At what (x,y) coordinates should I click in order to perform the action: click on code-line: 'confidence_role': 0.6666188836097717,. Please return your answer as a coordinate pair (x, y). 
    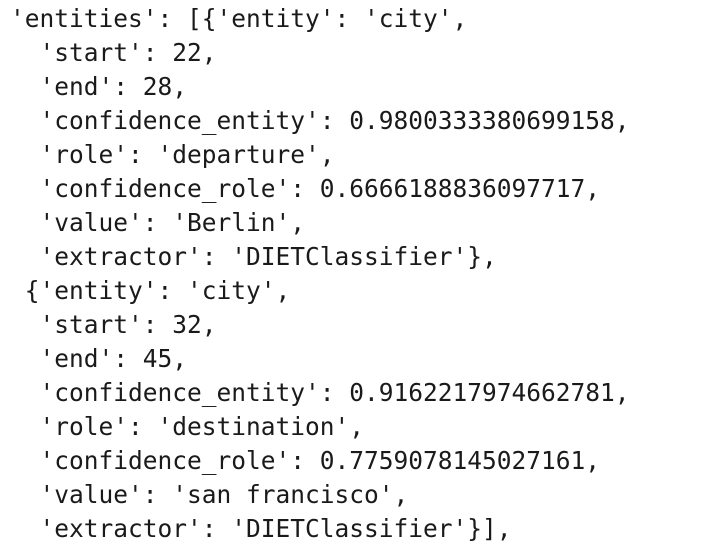
    Looking at the image, I should click on (305, 188).